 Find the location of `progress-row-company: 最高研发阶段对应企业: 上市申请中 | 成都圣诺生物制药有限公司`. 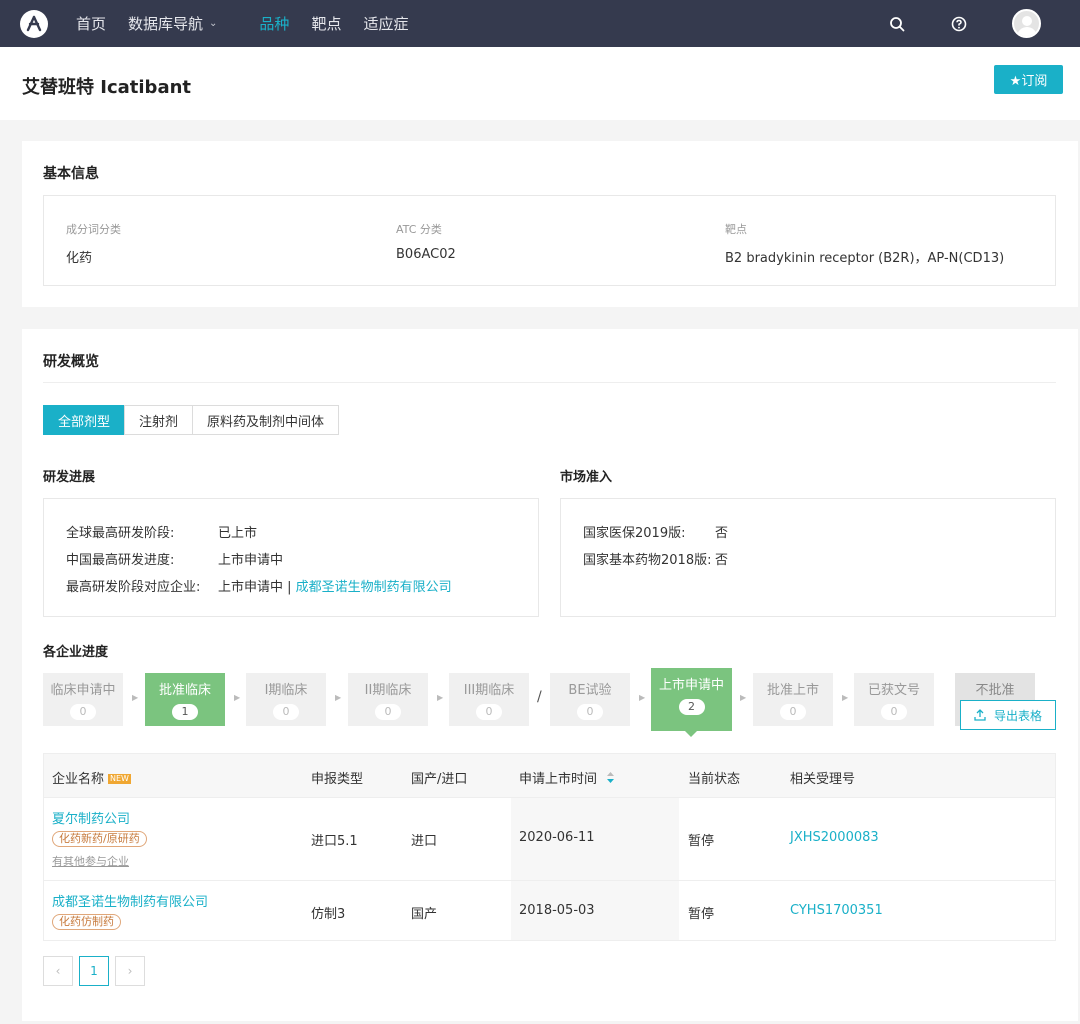

progress-row-company: 最高研发阶段对应企业: 上市申请中 | 成都圣诺生物制药有限公司 is located at coordinates (259, 585).